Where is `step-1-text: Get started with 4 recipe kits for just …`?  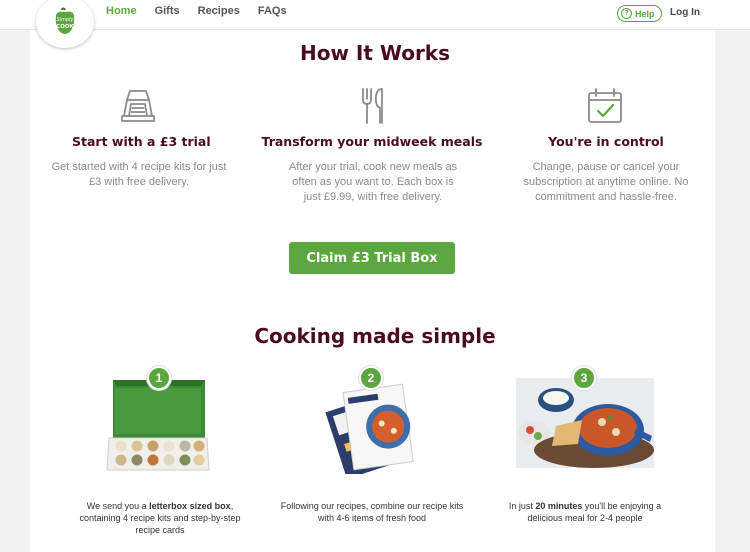 step-1-text: Get started with 4 recipe kits for just … is located at coordinates (139, 174).